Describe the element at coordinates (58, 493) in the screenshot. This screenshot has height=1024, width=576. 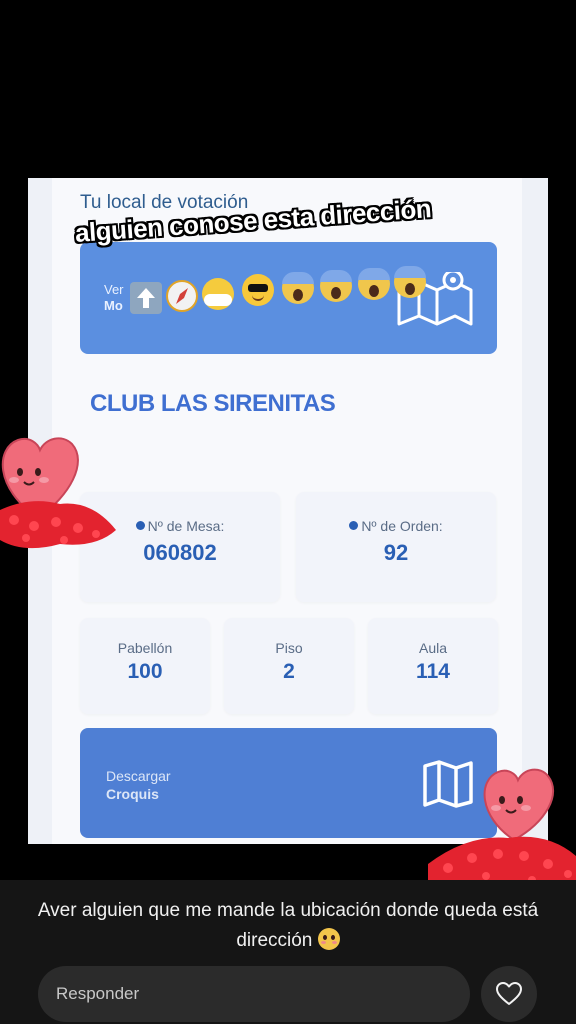
I see `heart-sticker-left` at that location.